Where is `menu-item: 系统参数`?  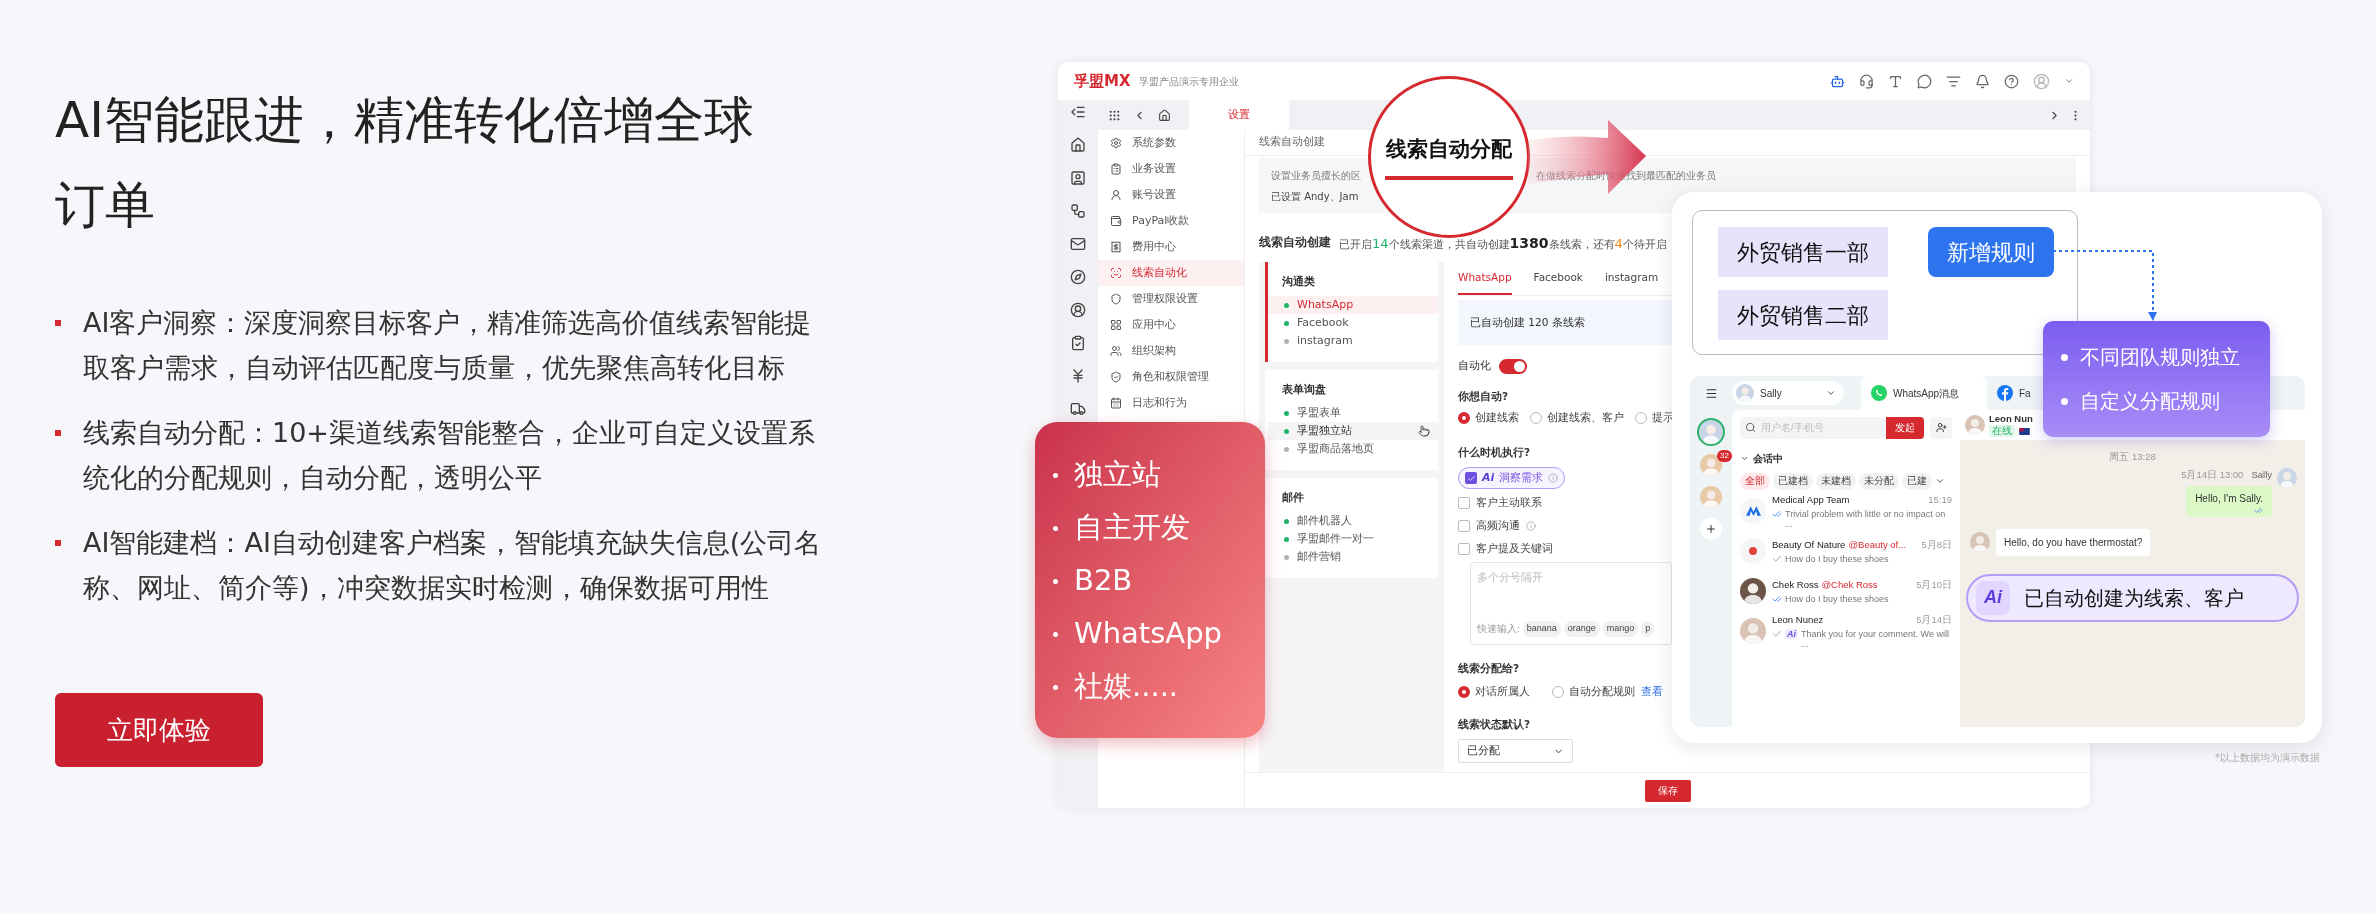 menu-item: 系统参数 is located at coordinates (1171, 143).